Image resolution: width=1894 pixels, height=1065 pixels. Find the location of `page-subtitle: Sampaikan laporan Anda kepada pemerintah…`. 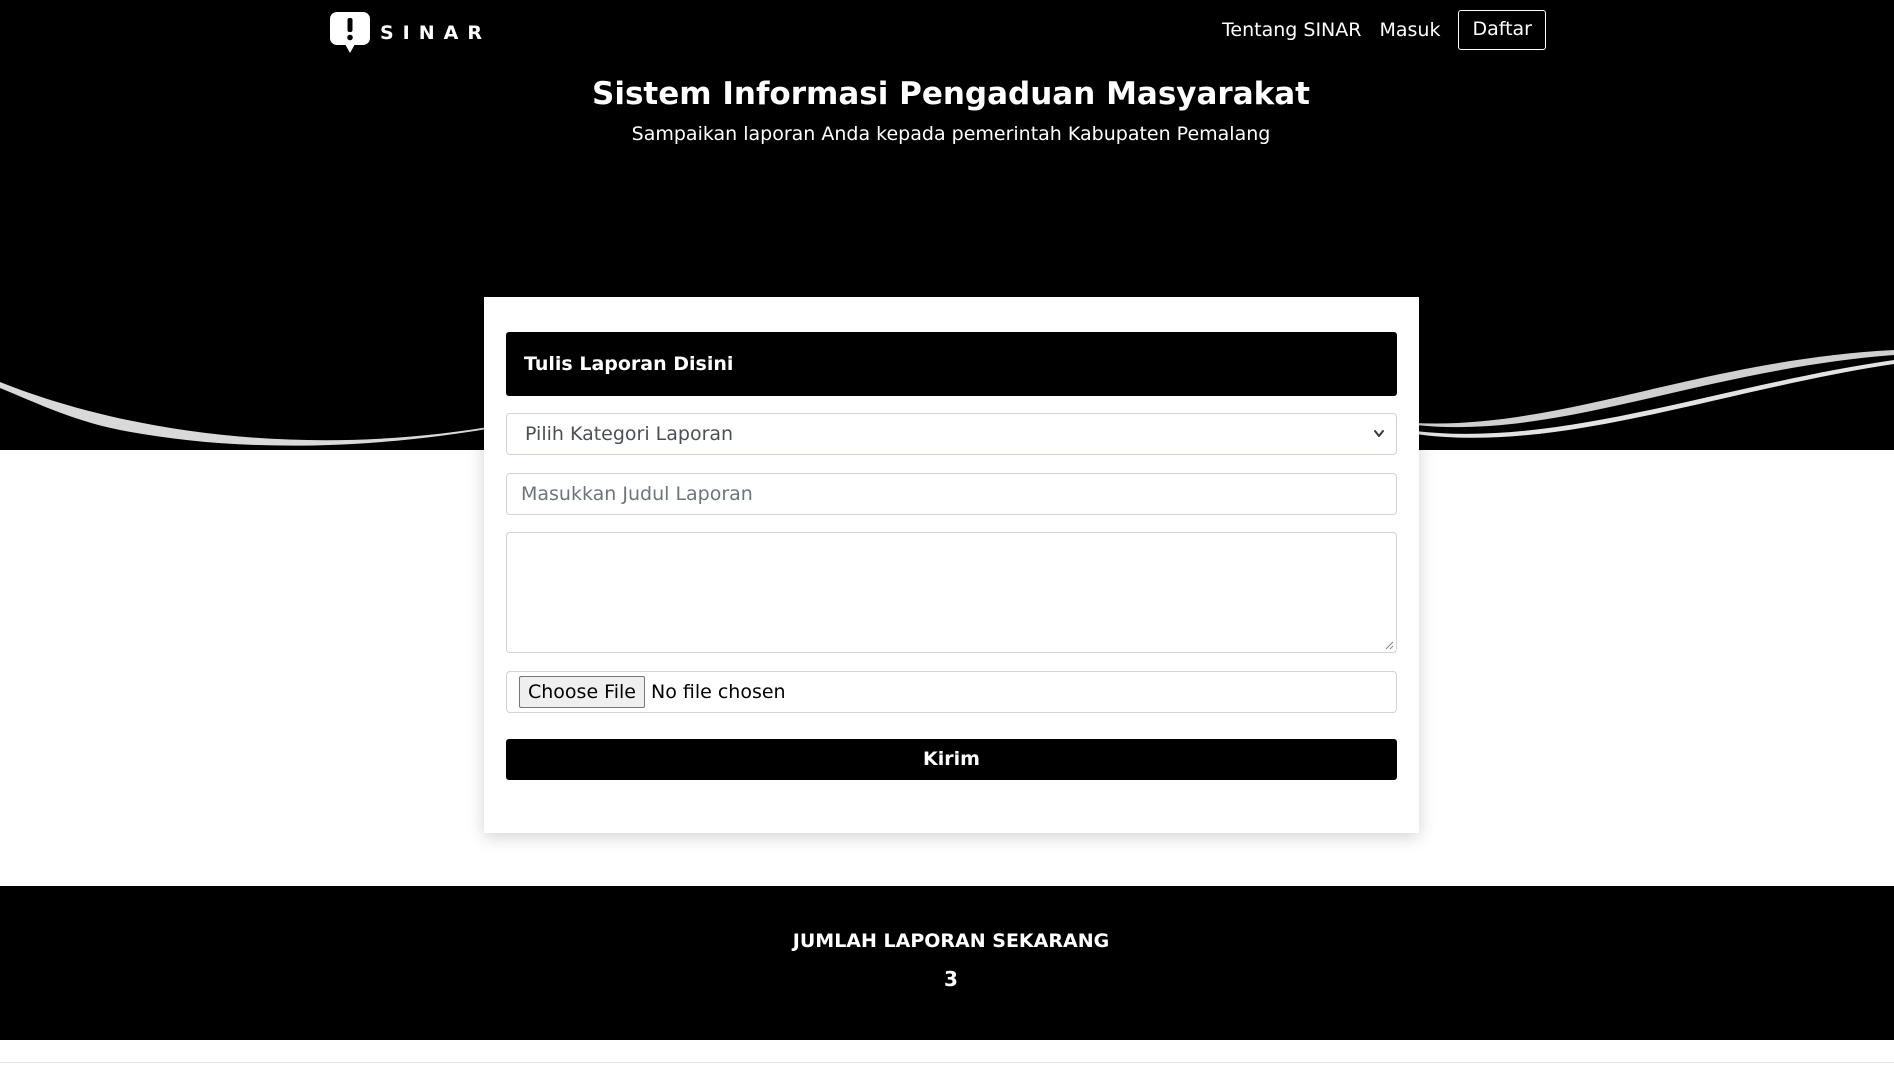

page-subtitle: Sampaikan laporan Anda kepada pemerintah… is located at coordinates (951, 134).